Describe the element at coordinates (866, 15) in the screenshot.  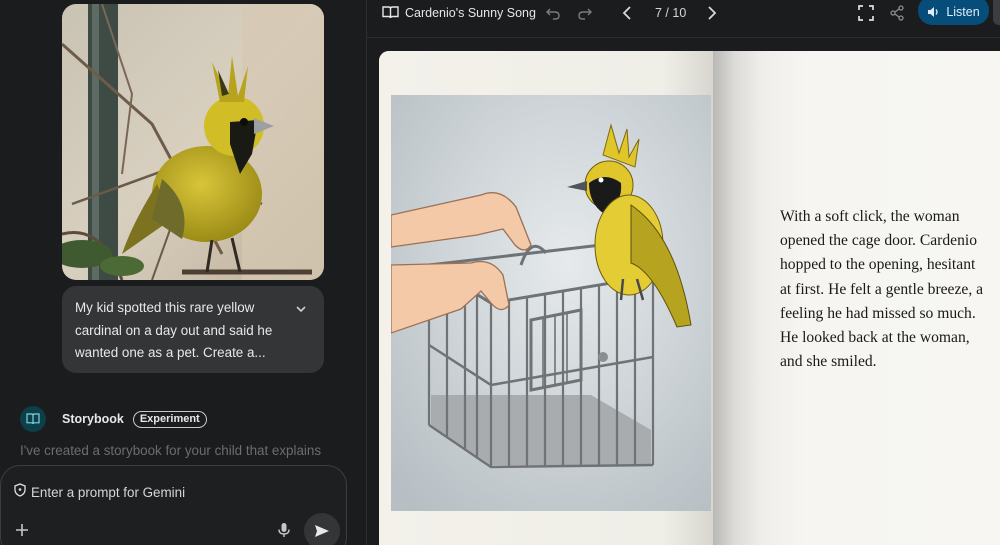
I see `fullscreen-icon` at that location.